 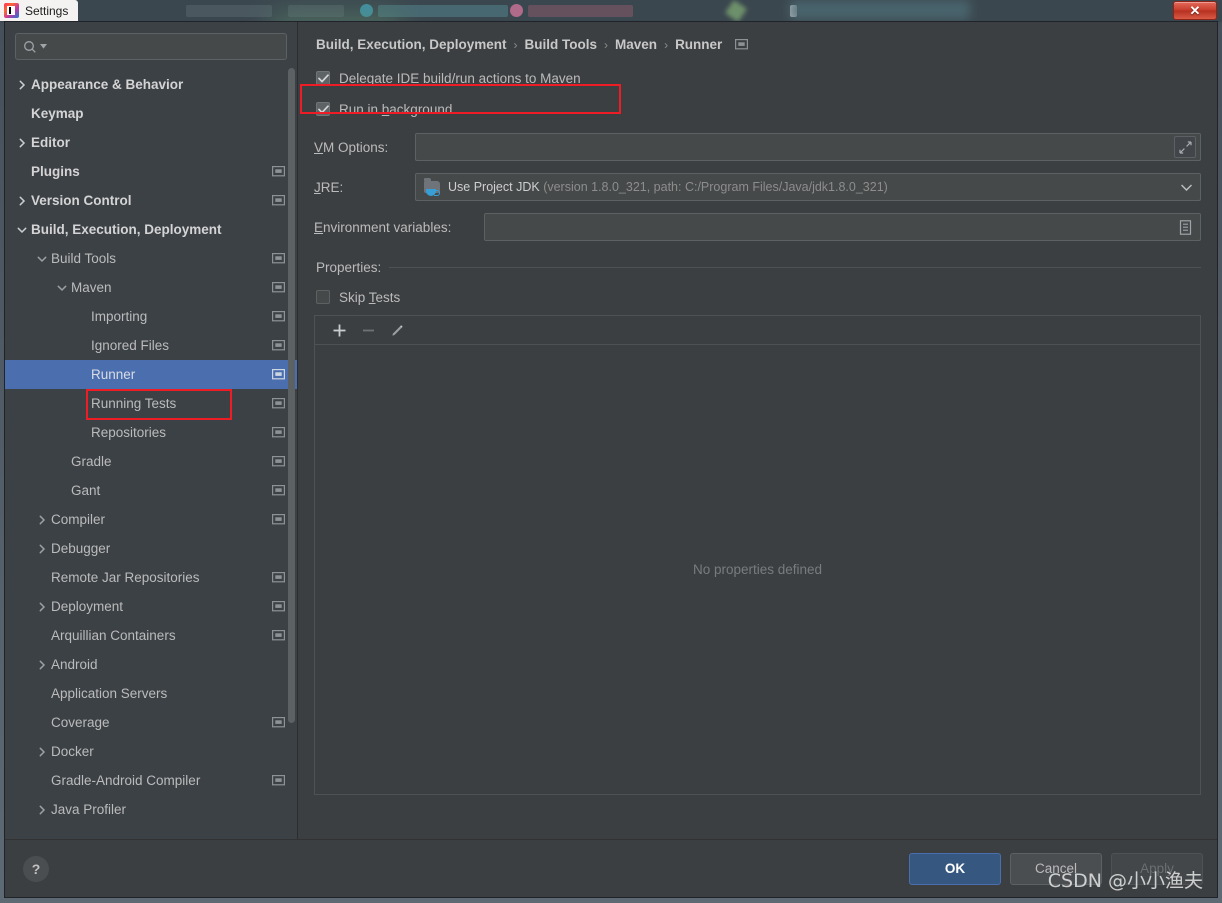 I want to click on breadcrumb-item: Runner, so click(x=698, y=44).